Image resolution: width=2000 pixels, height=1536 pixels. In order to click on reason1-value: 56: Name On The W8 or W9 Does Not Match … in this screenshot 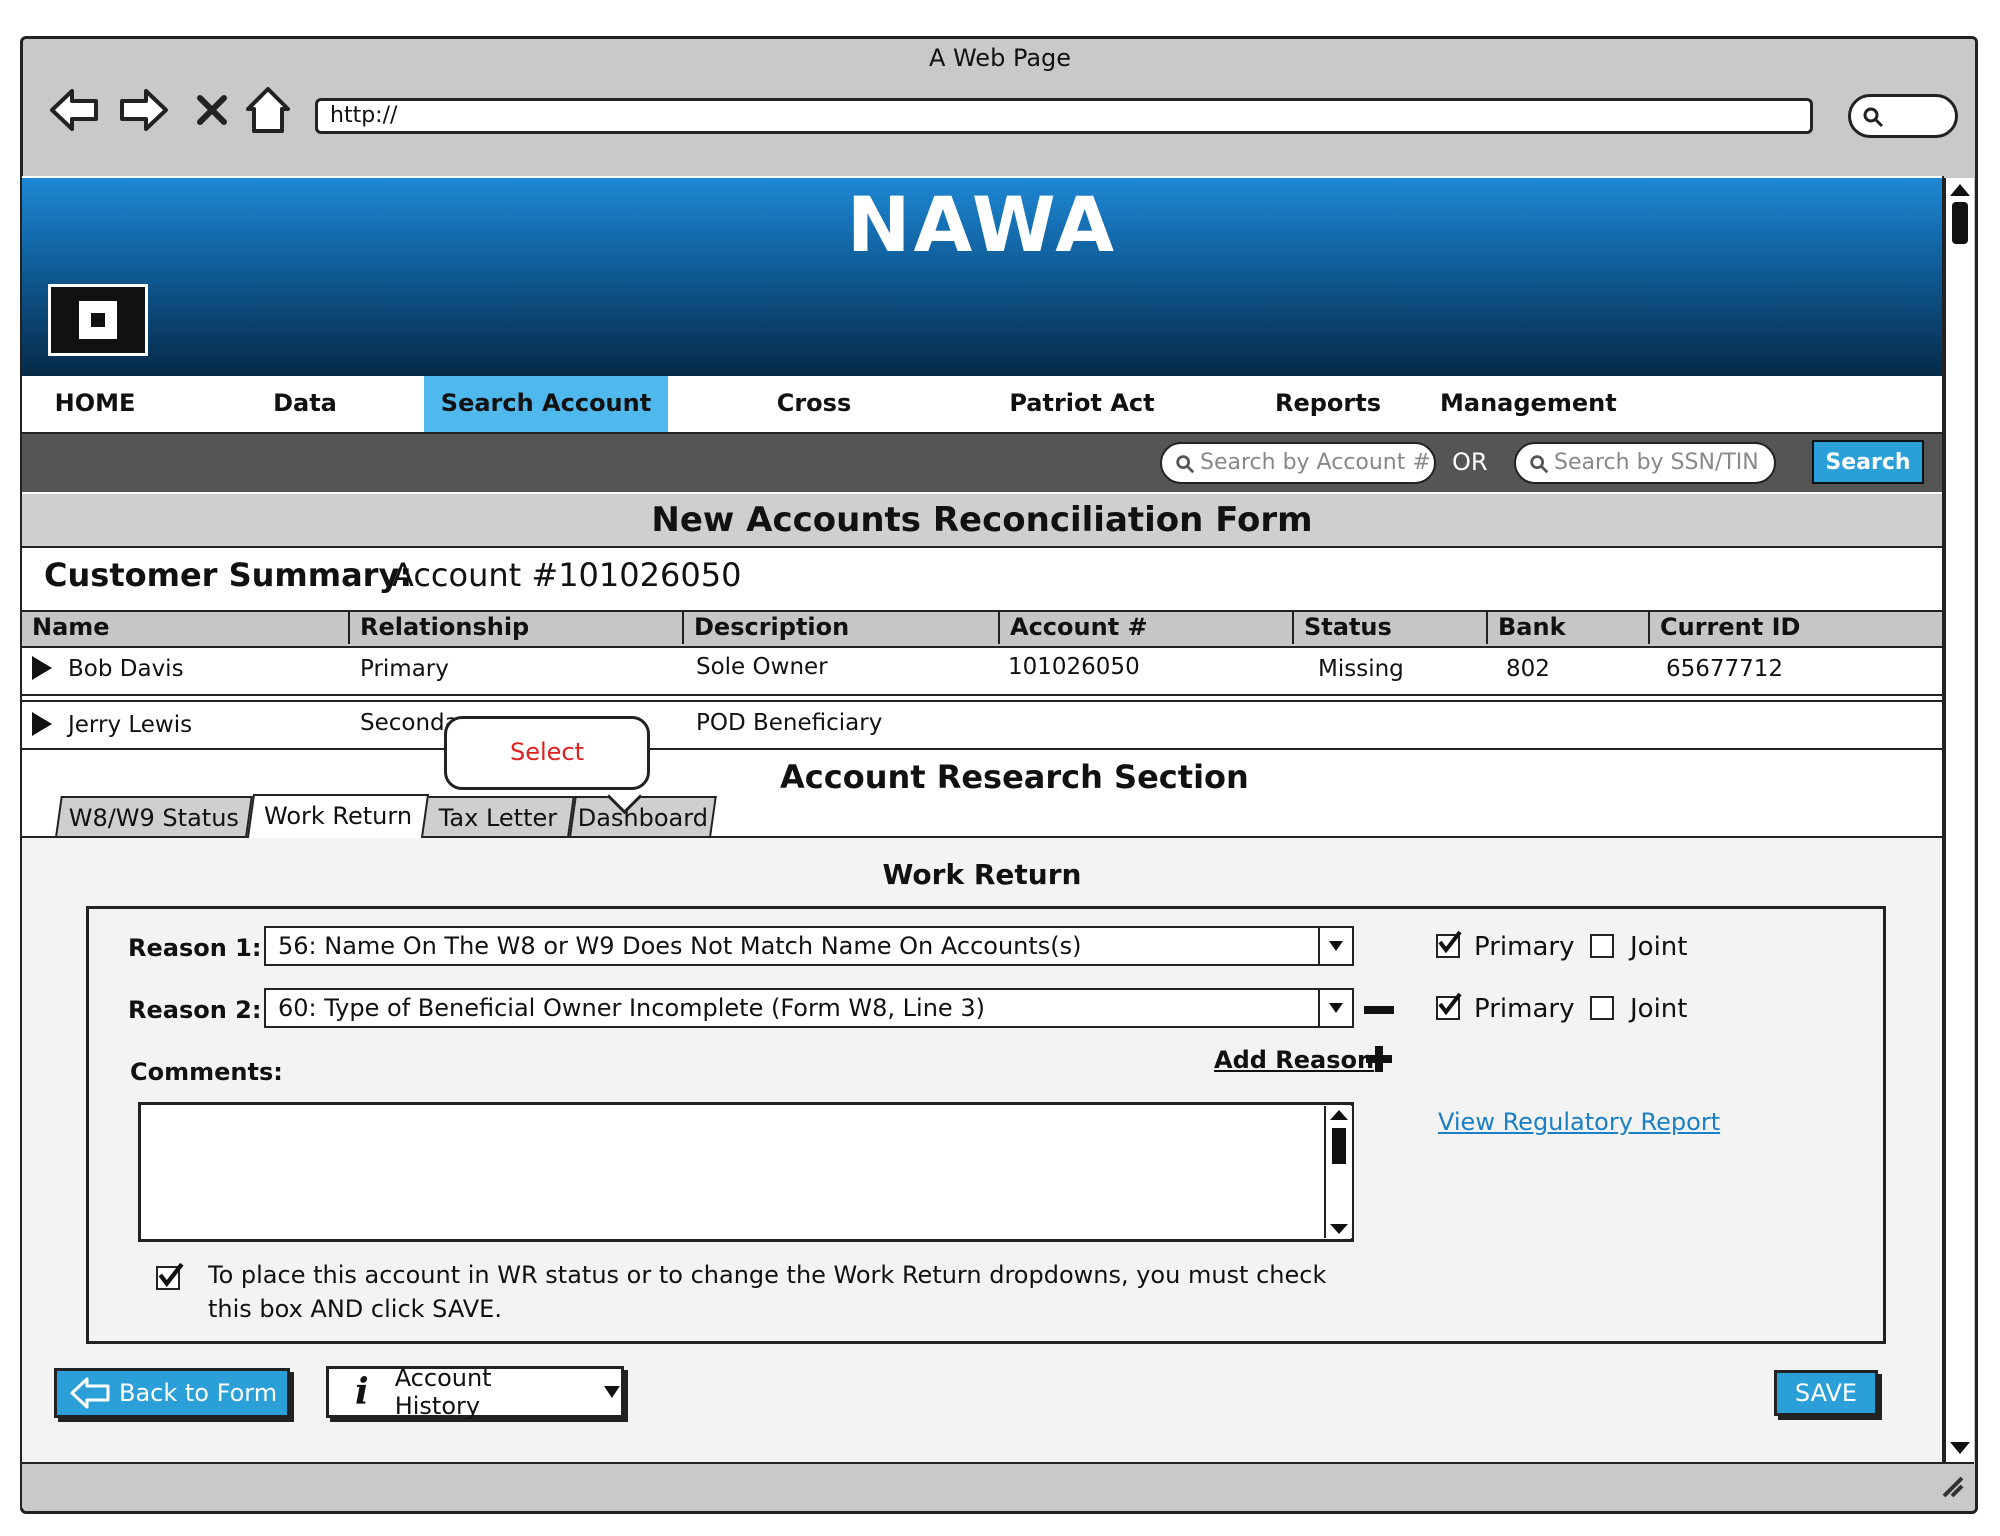, I will do `click(680, 946)`.